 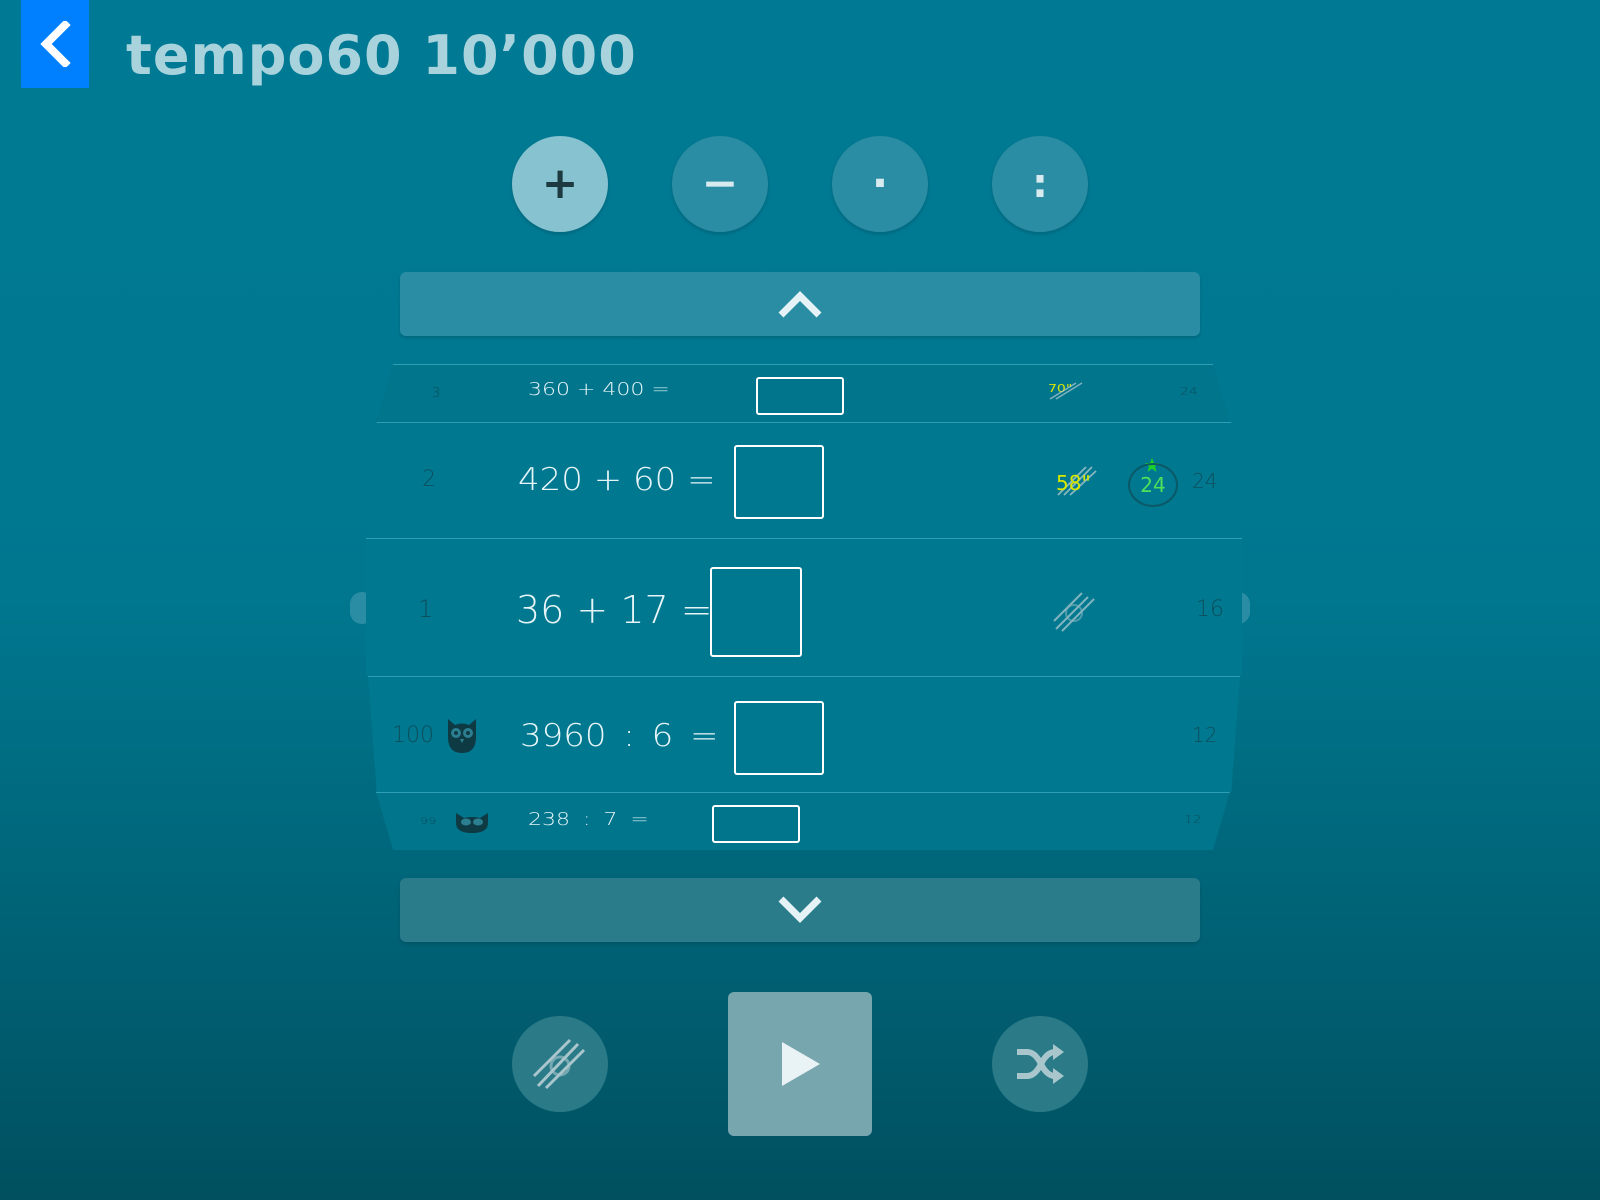 I want to click on equation-text: 360 + 400 =, so click(x=599, y=389).